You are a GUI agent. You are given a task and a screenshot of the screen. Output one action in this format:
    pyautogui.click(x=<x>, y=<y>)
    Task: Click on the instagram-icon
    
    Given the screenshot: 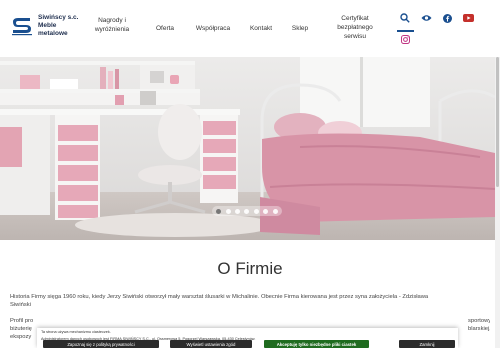 What is the action you would take?
    pyautogui.click(x=405, y=39)
    